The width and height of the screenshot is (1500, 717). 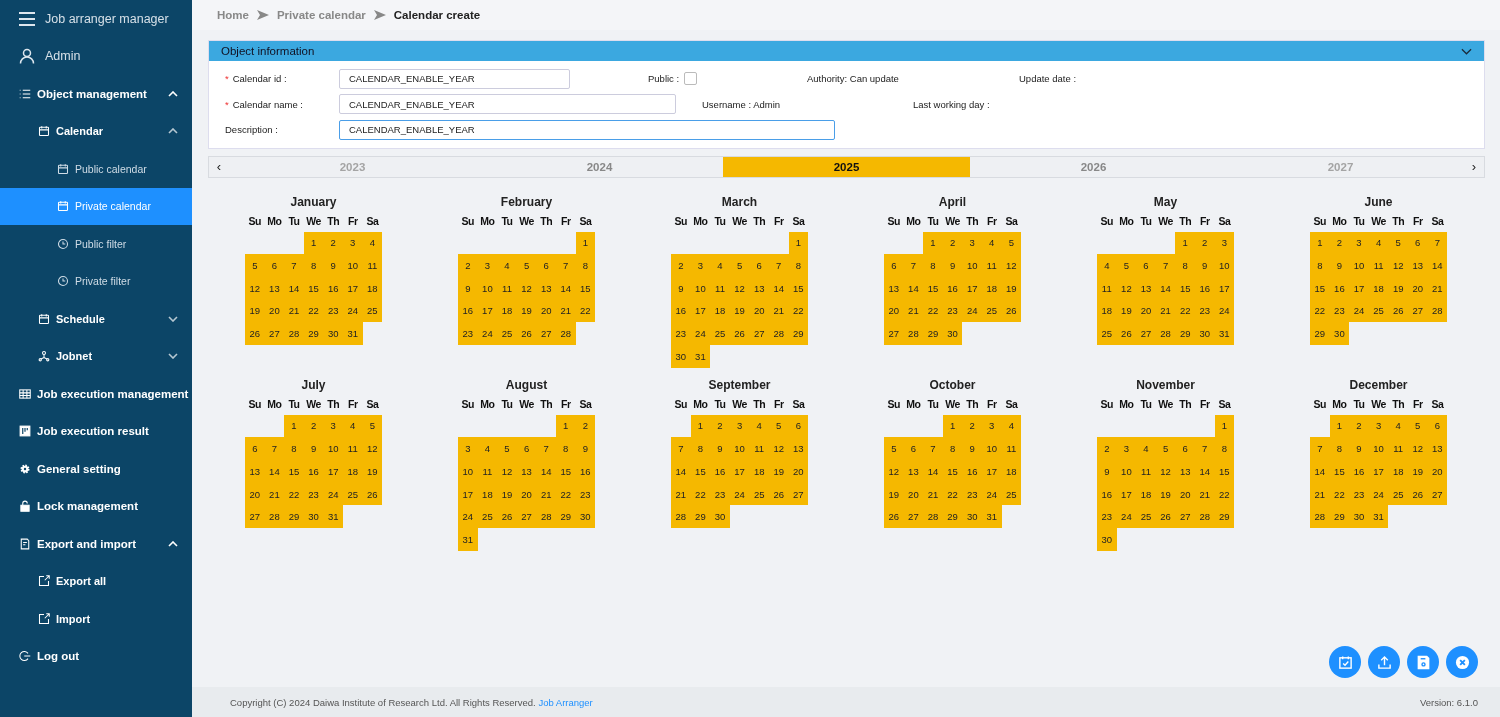 What do you see at coordinates (63, 56) in the screenshot?
I see `user-name: Admin` at bounding box center [63, 56].